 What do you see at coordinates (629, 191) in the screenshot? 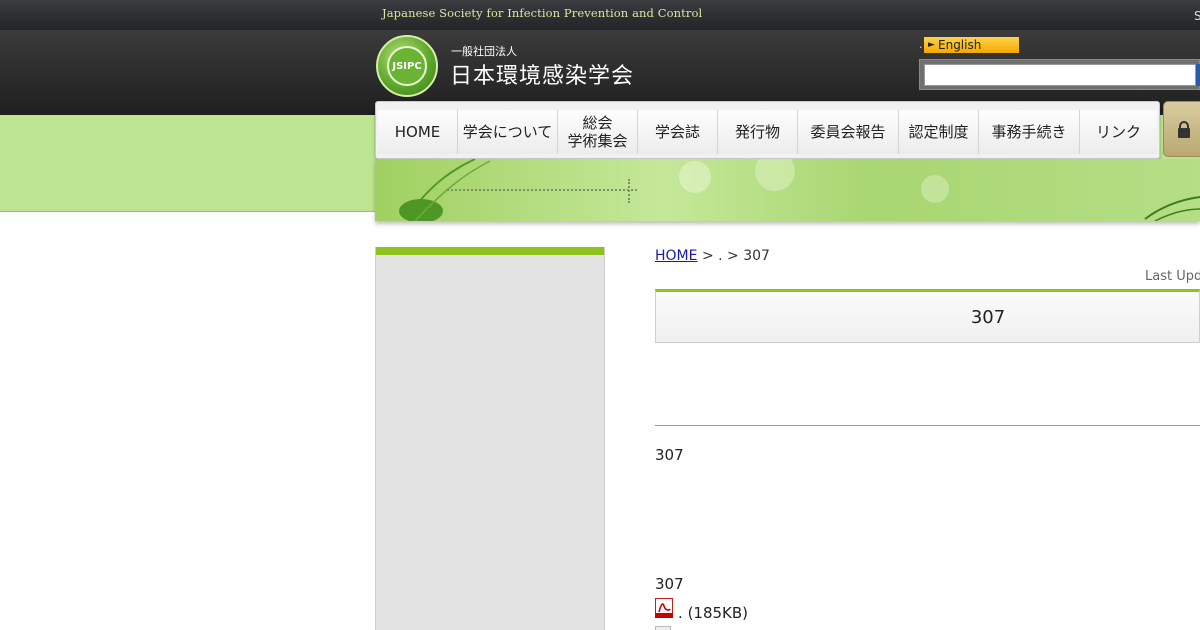
I see `banner-dotted-cross` at bounding box center [629, 191].